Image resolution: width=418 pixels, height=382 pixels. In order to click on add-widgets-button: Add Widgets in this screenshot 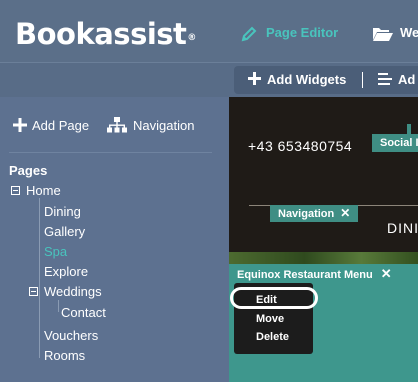, I will do `click(297, 80)`.